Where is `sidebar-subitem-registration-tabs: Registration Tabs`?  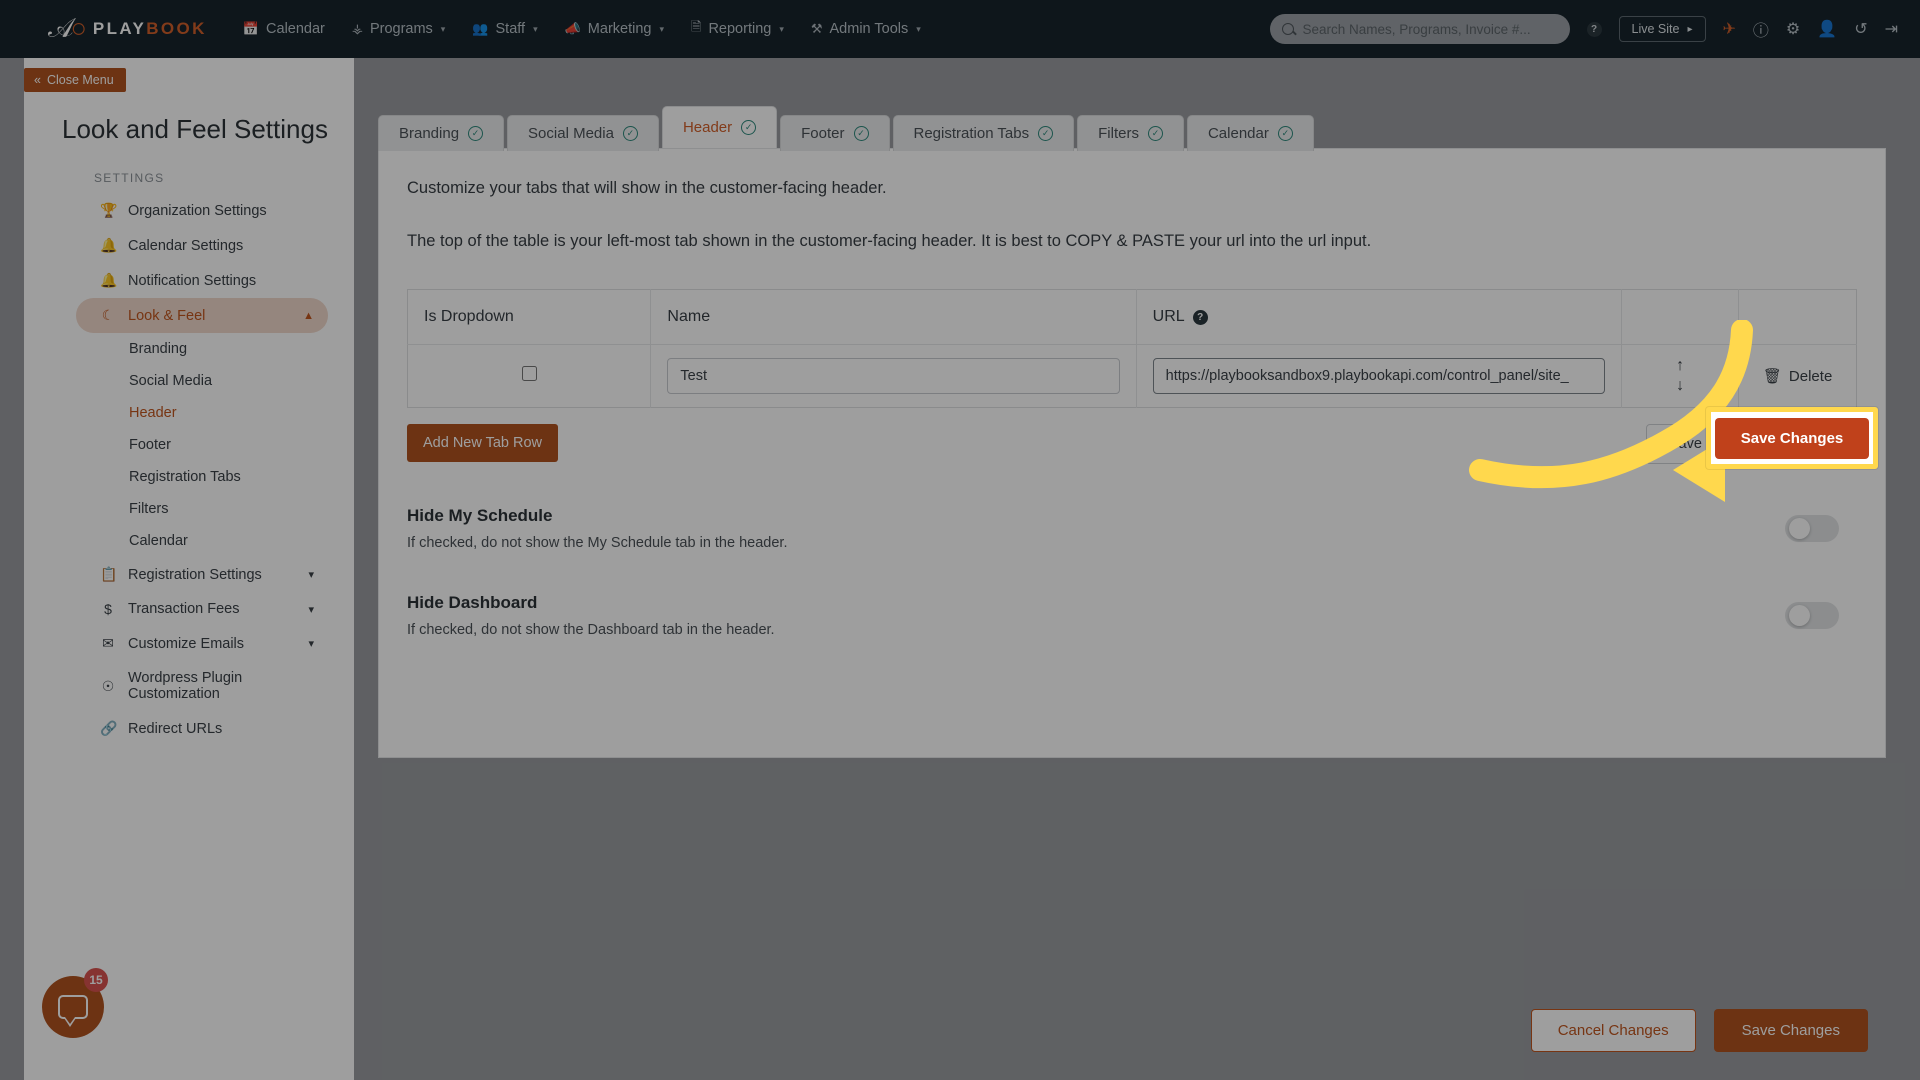
sidebar-subitem-registration-tabs: Registration Tabs is located at coordinates (241, 477).